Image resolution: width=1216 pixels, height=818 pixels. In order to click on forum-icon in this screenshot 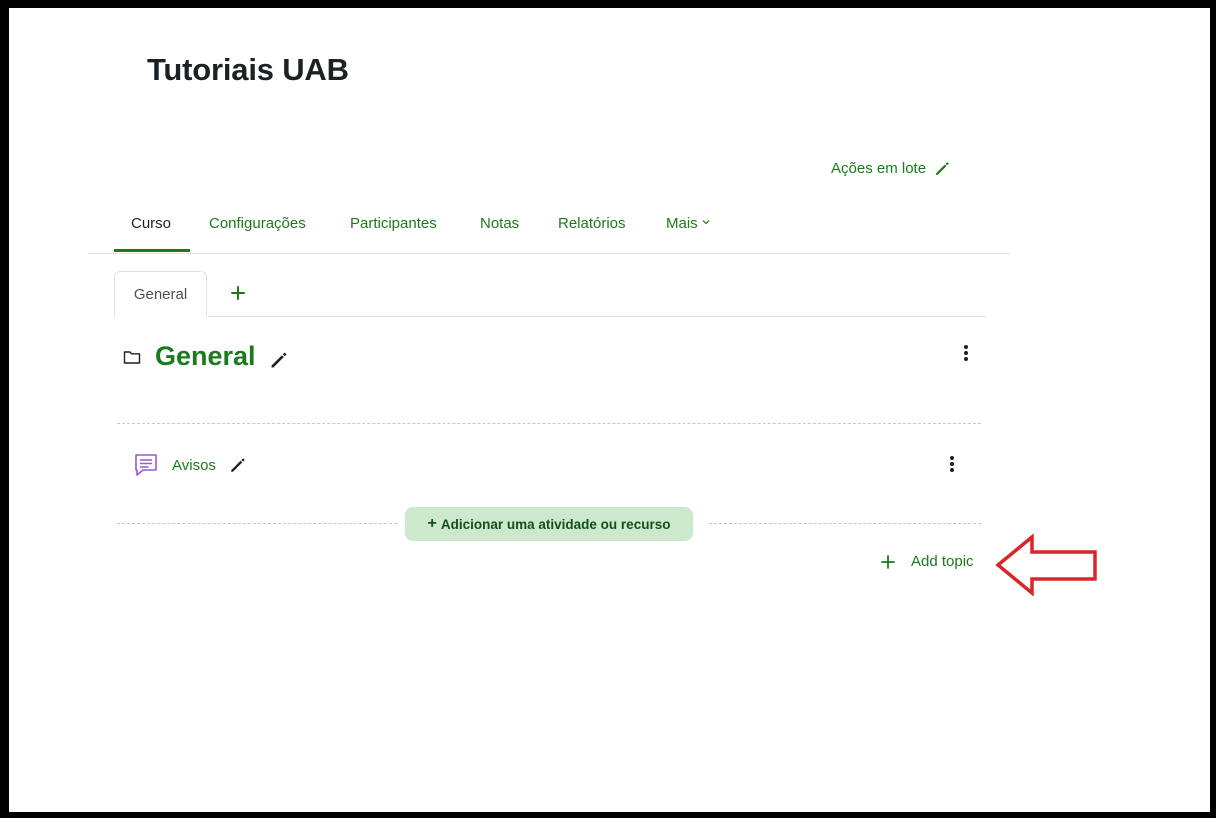, I will do `click(146, 465)`.